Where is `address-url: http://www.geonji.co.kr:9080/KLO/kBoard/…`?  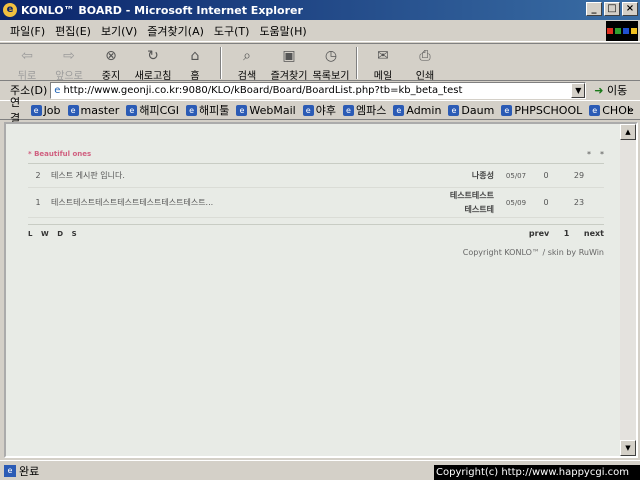
address-url: http://www.geonji.co.kr:9080/KLO/kBoard/… is located at coordinates (263, 90).